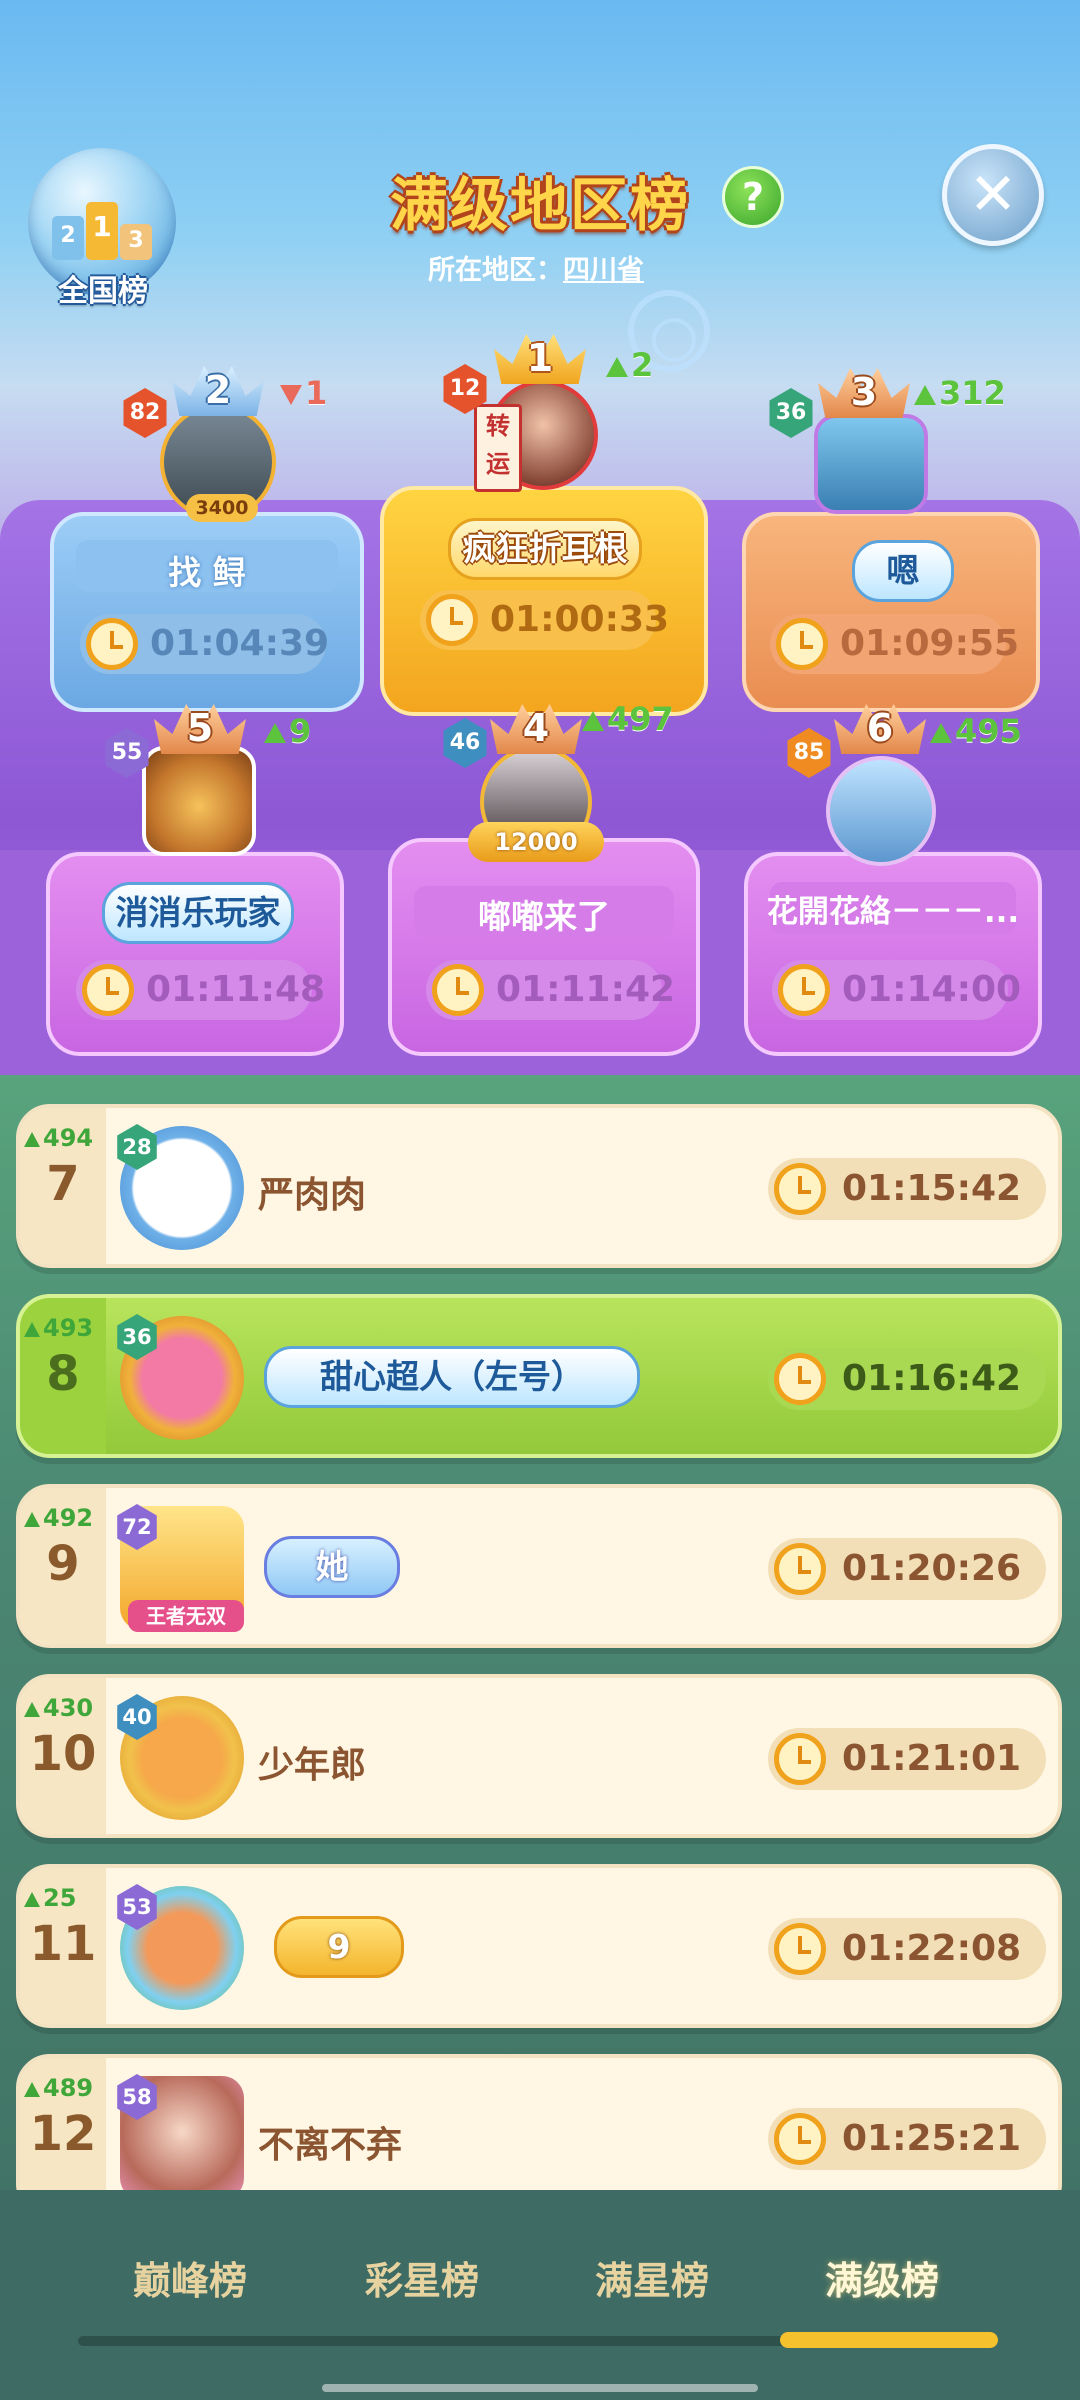 The height and width of the screenshot is (2400, 1080). I want to click on crown-icon: 6, so click(880, 722).